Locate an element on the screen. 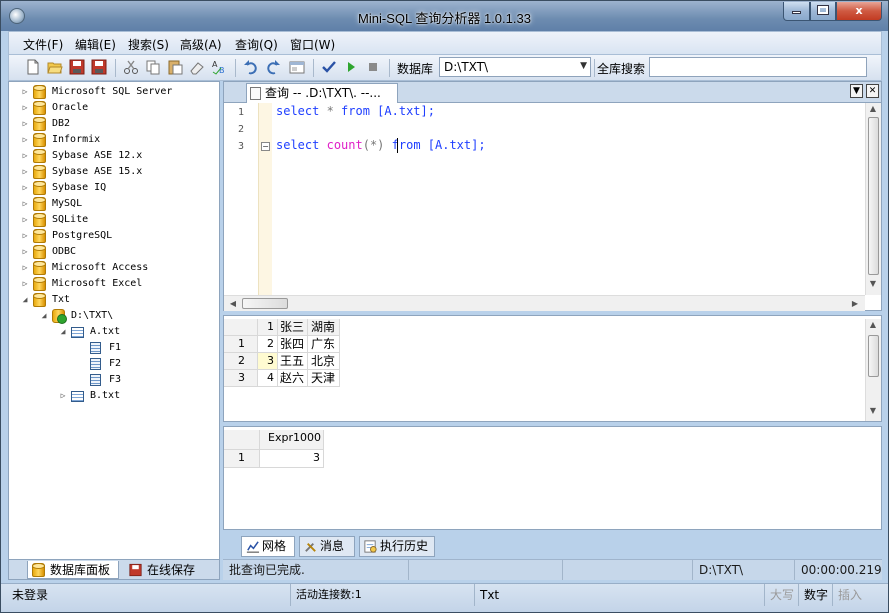 This screenshot has height=613, width=889. redo-icon is located at coordinates (273, 67).